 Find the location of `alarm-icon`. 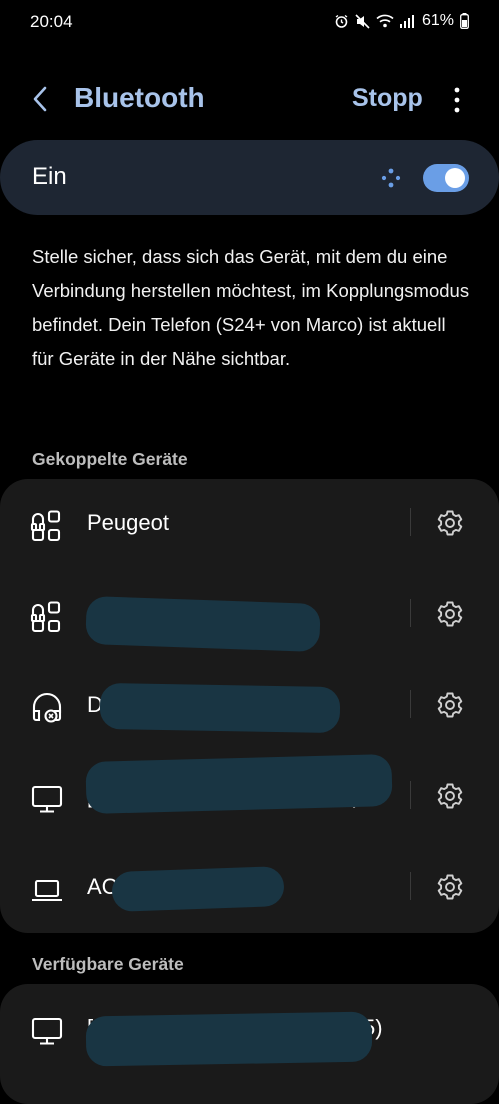

alarm-icon is located at coordinates (341, 21).